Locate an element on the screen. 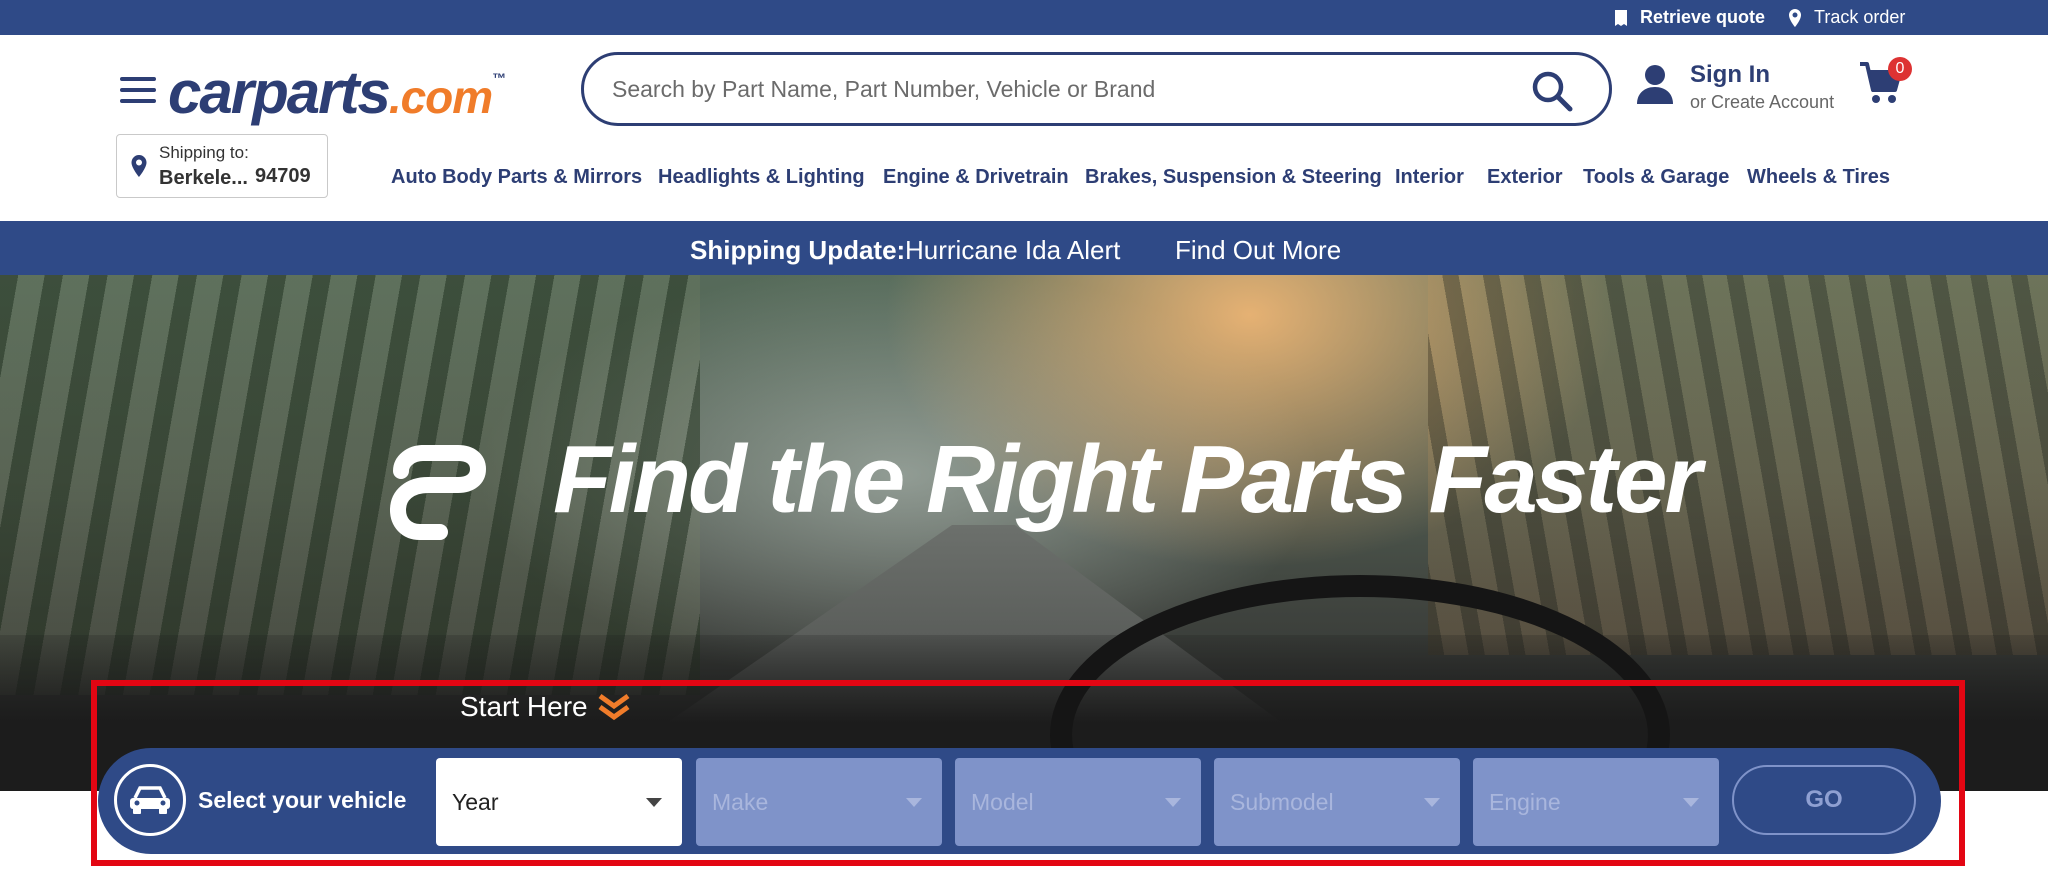 The height and width of the screenshot is (871, 2048). search-bar is located at coordinates (1096, 89).